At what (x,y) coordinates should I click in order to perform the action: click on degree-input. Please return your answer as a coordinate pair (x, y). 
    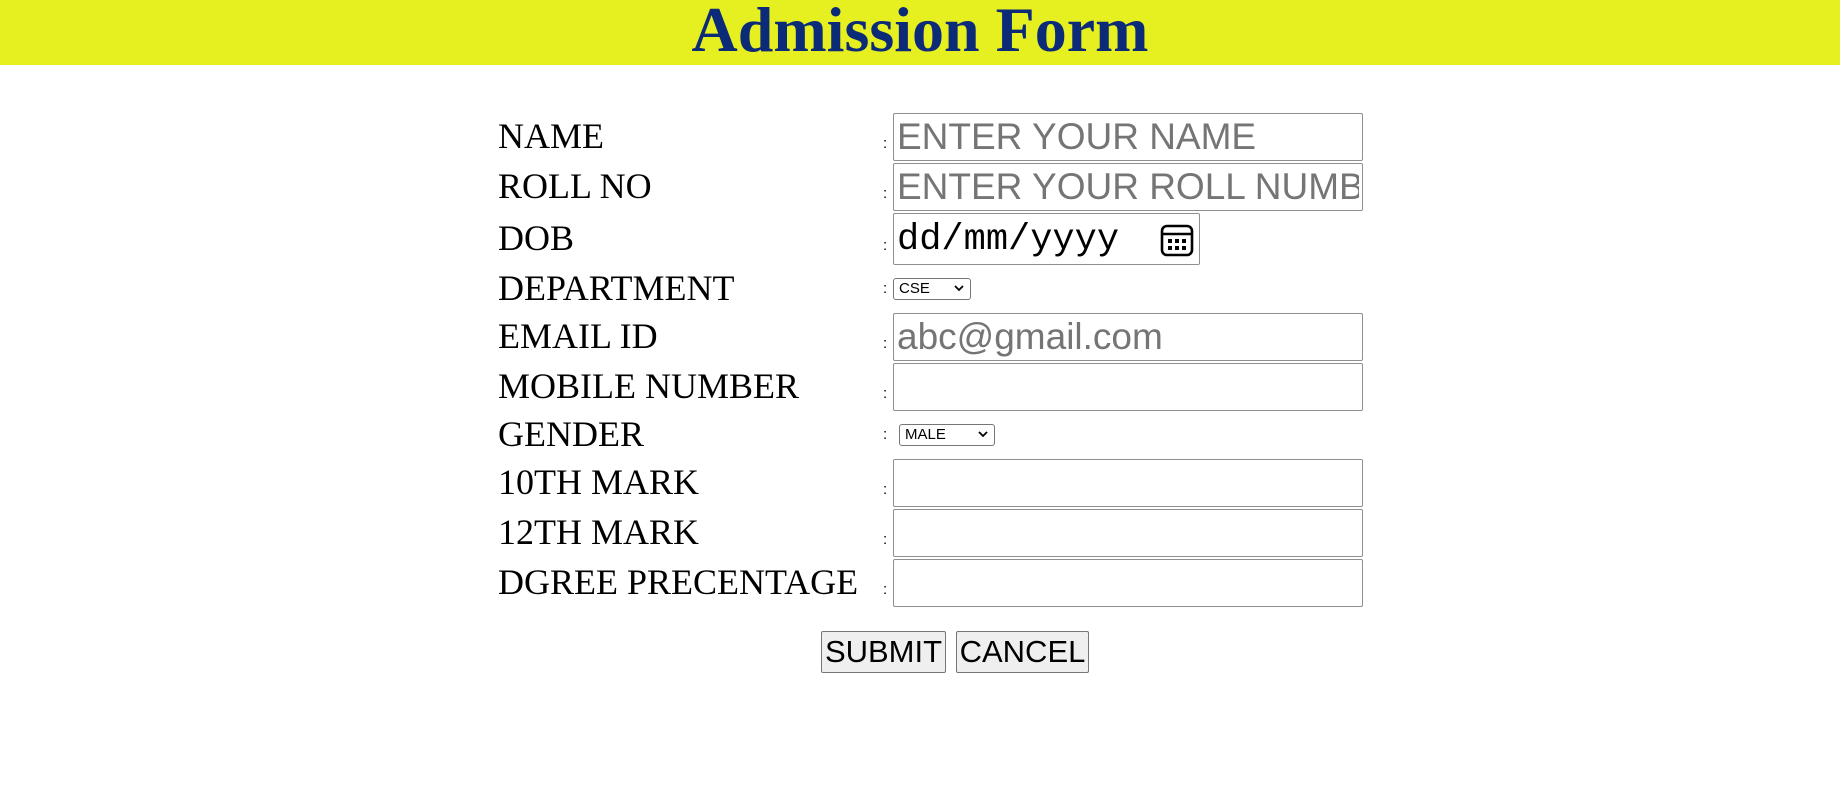
    Looking at the image, I should click on (1128, 583).